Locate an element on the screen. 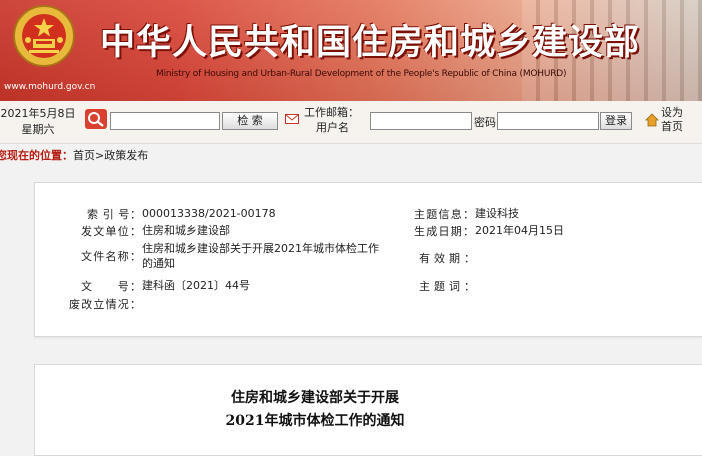  date-text: 2021年5月8日 is located at coordinates (38, 113).